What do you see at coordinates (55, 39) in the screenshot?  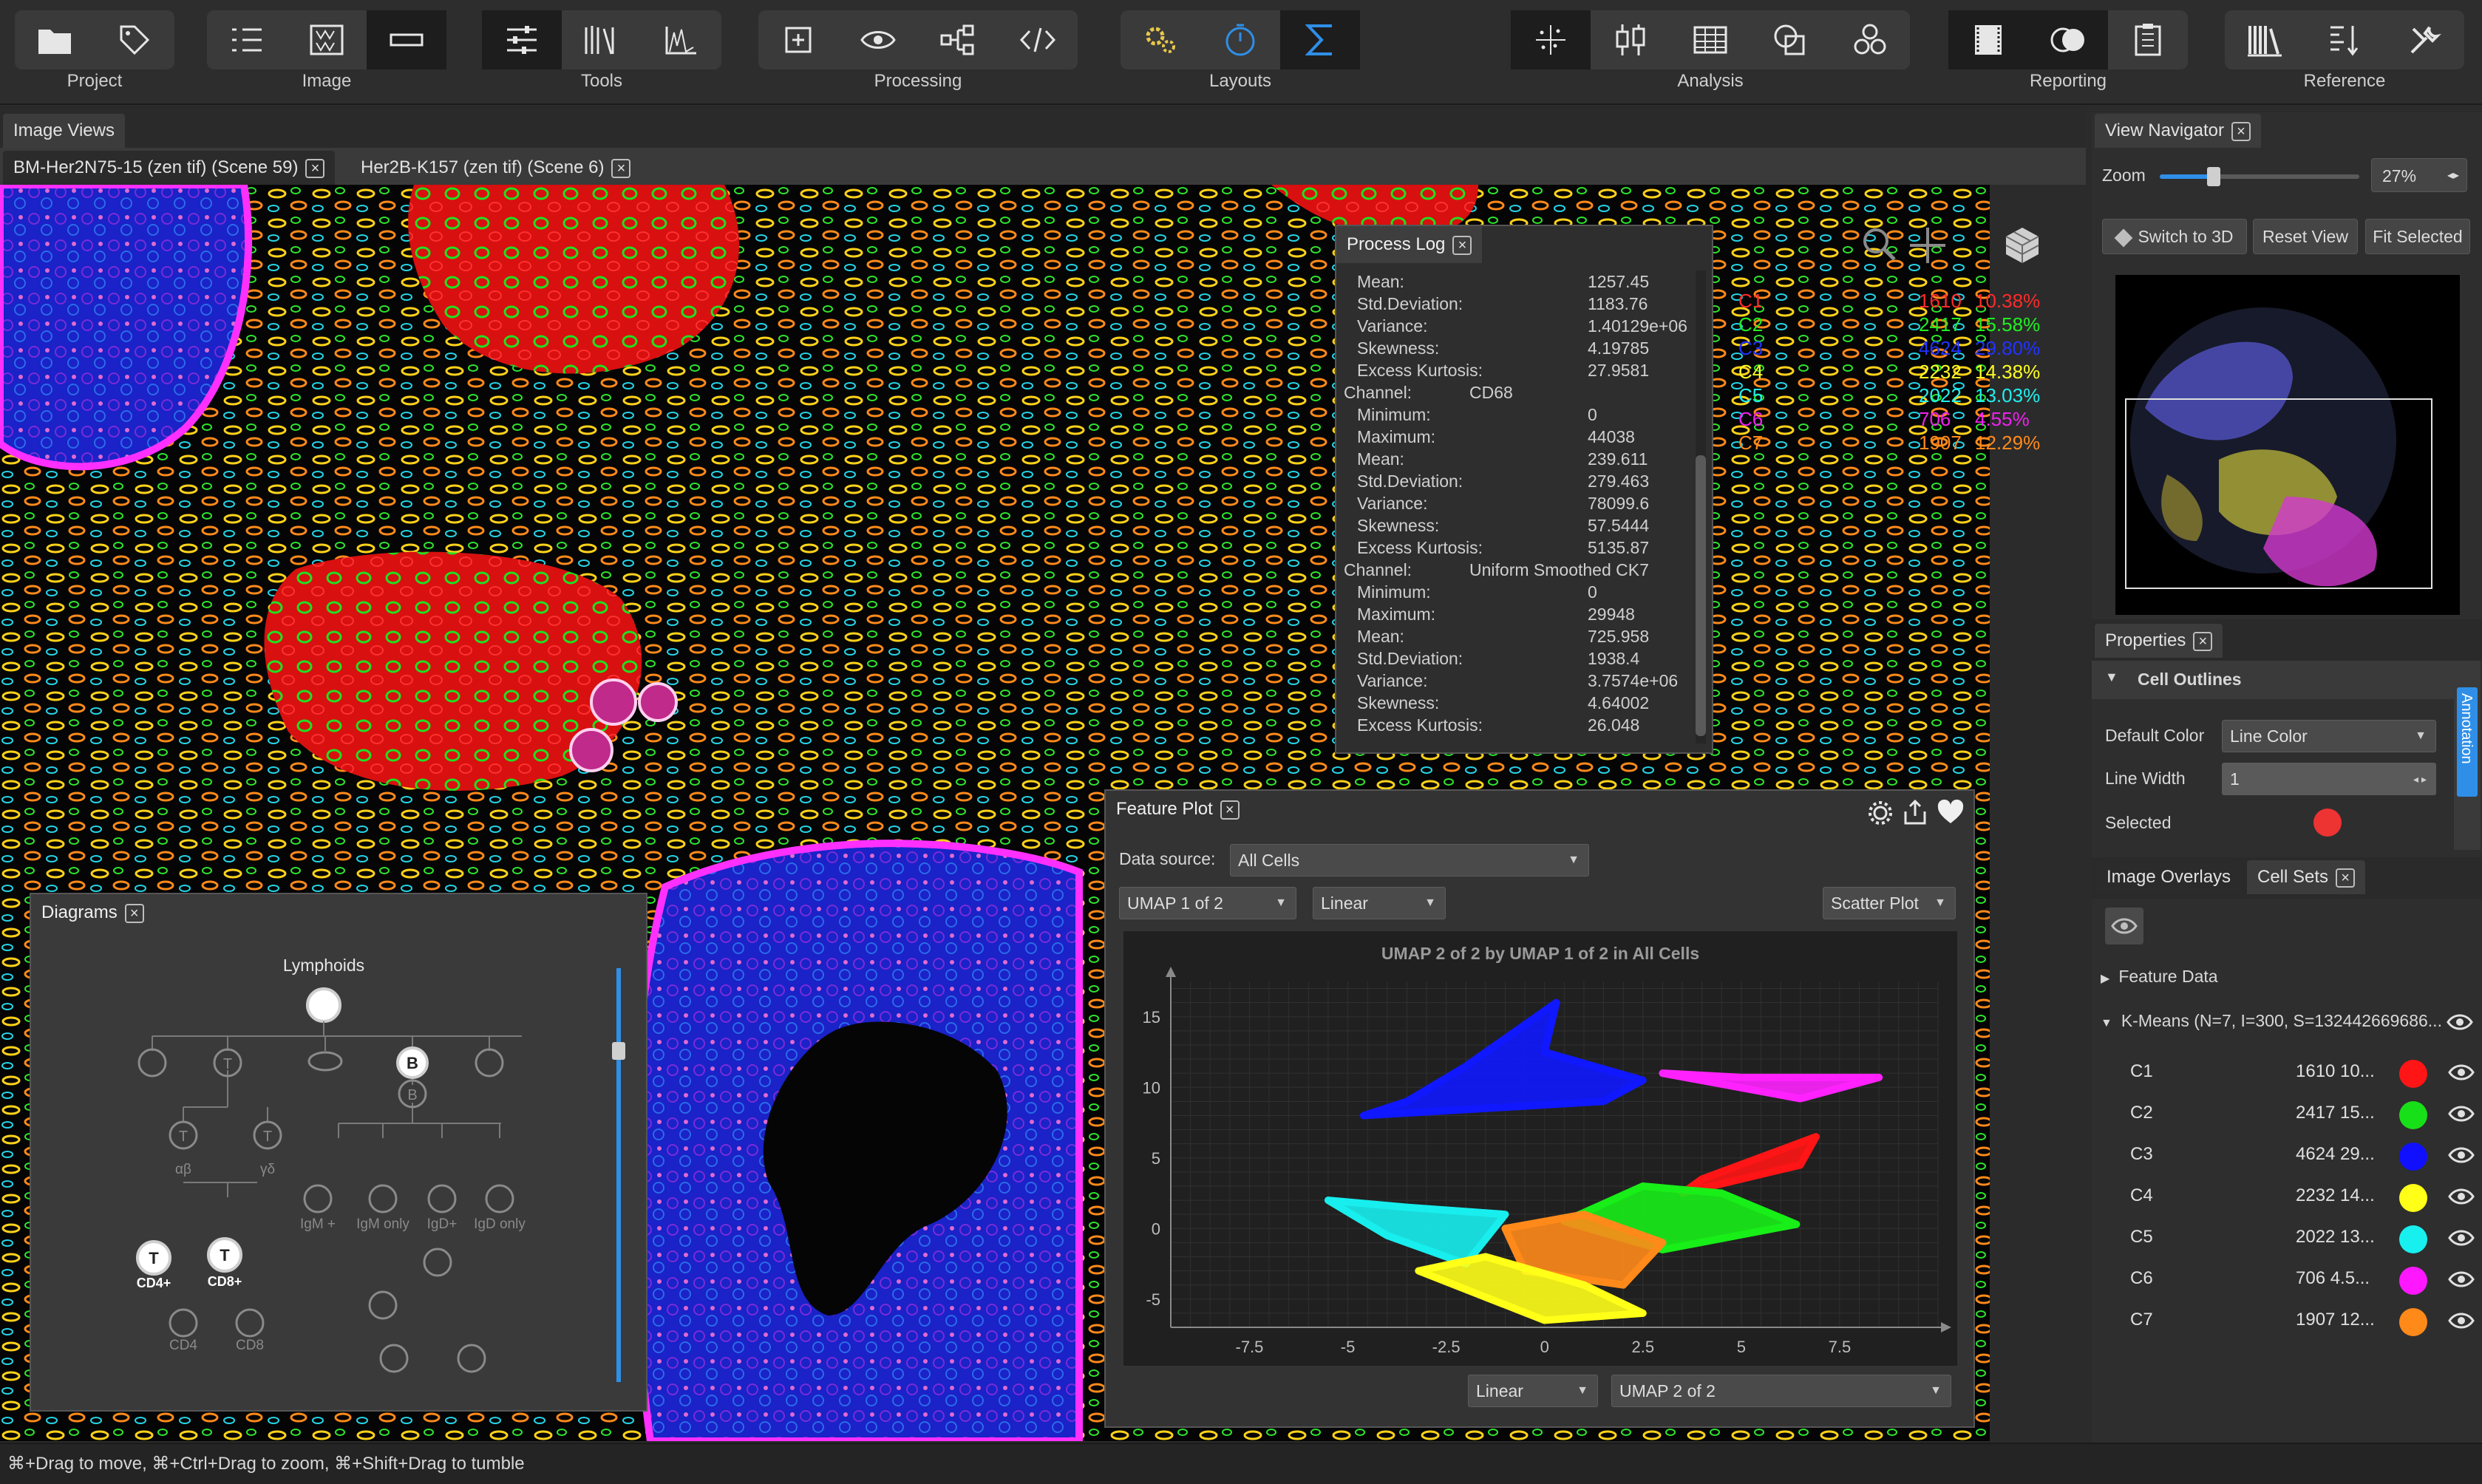 I see `folder-icon` at bounding box center [55, 39].